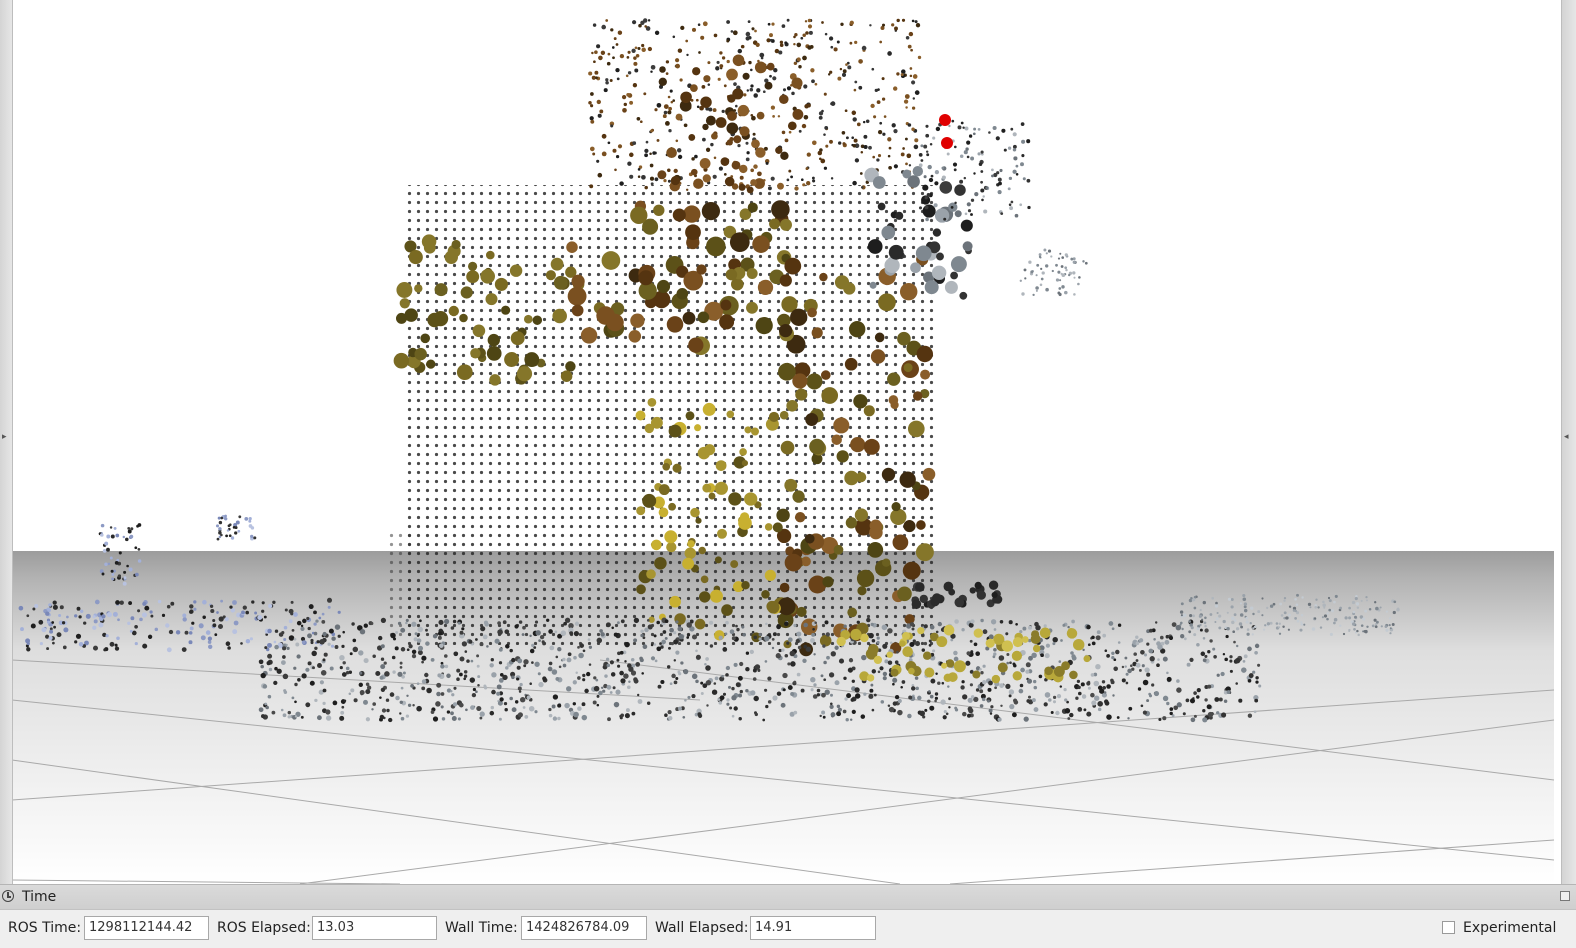 The width and height of the screenshot is (1576, 948). What do you see at coordinates (1568, 442) in the screenshot?
I see `right-panel-collapse-handle: ◂` at bounding box center [1568, 442].